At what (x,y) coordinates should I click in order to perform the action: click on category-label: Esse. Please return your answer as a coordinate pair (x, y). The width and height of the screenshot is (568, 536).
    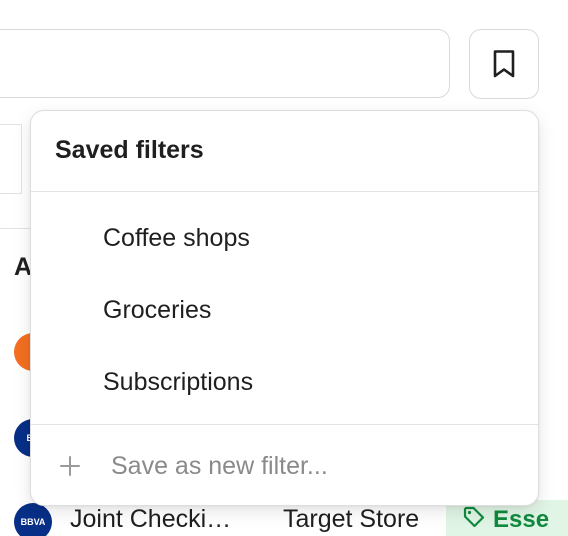
    Looking at the image, I should click on (521, 519).